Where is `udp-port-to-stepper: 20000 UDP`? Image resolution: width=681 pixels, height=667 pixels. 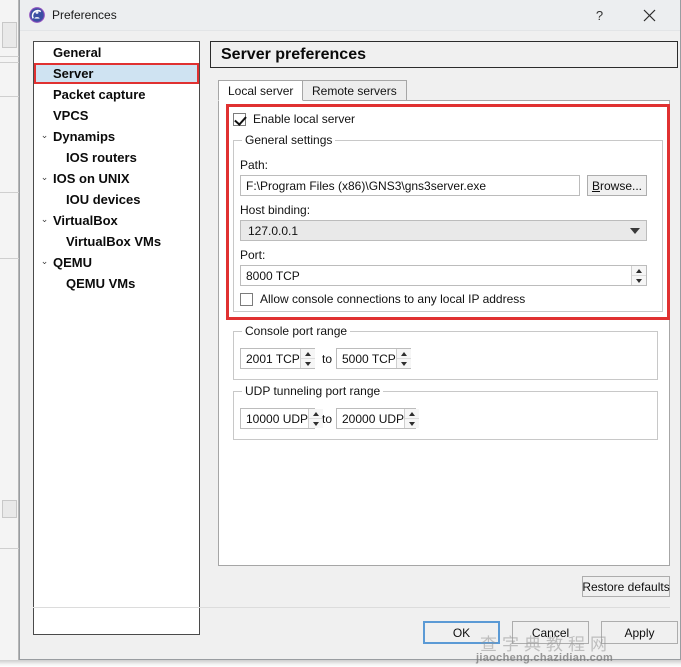
udp-port-to-stepper: 20000 UDP is located at coordinates (378, 418).